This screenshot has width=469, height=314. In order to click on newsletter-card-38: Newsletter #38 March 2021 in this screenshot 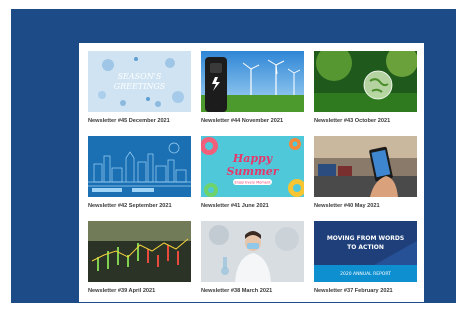, I will do `click(252, 261)`.